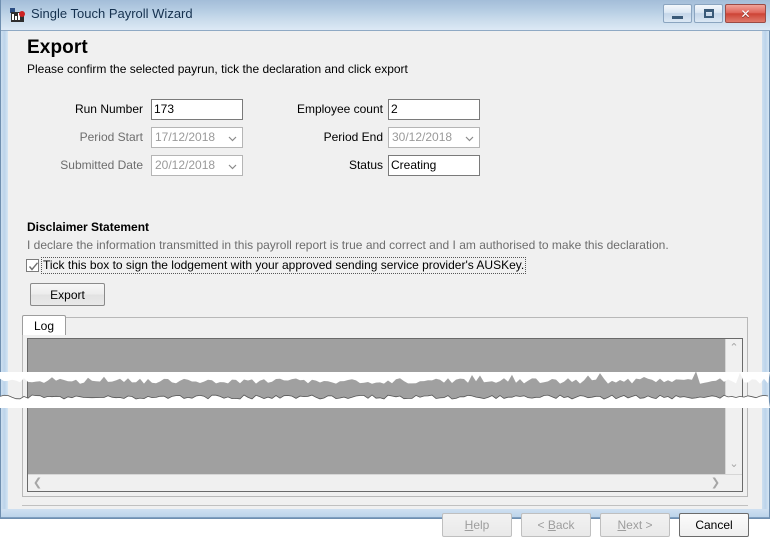  I want to click on maximize-button, so click(708, 13).